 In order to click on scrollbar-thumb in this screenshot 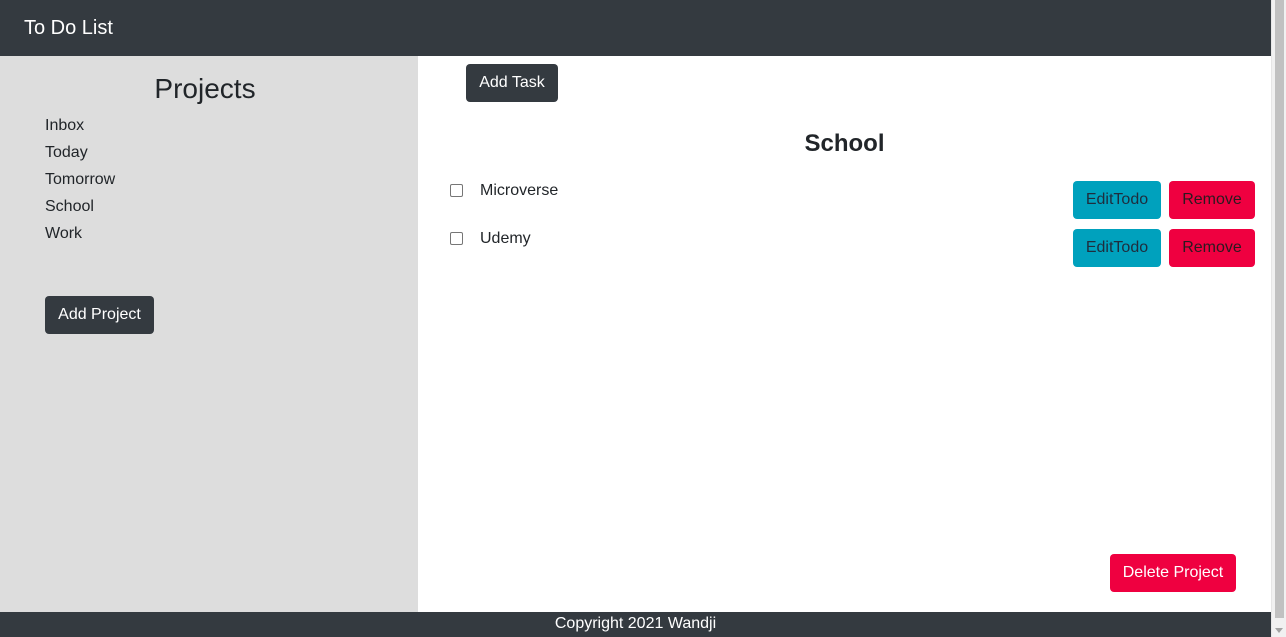, I will do `click(1279, 309)`.